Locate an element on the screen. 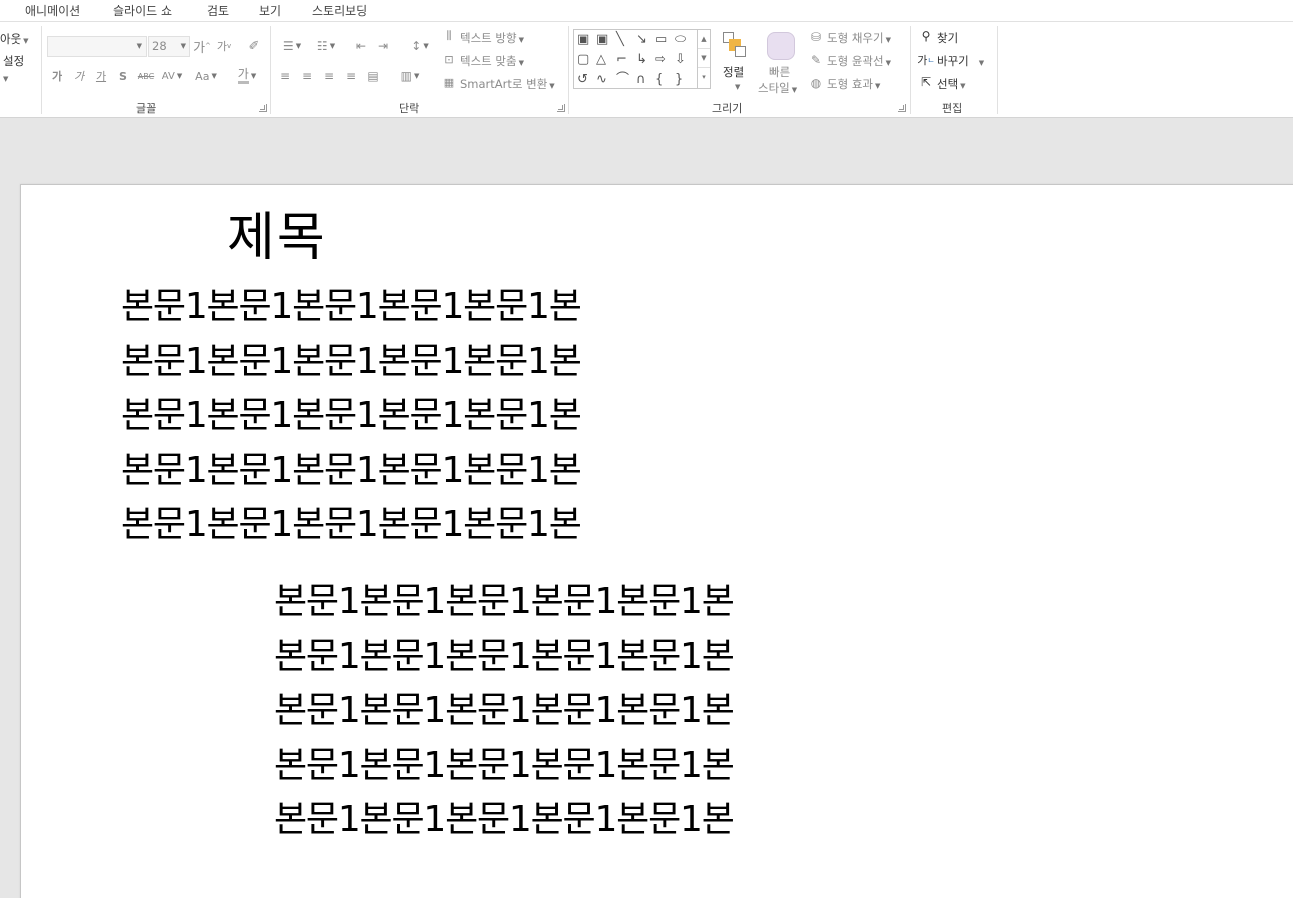  drawing-group-label: 그리기 is located at coordinates (727, 108).